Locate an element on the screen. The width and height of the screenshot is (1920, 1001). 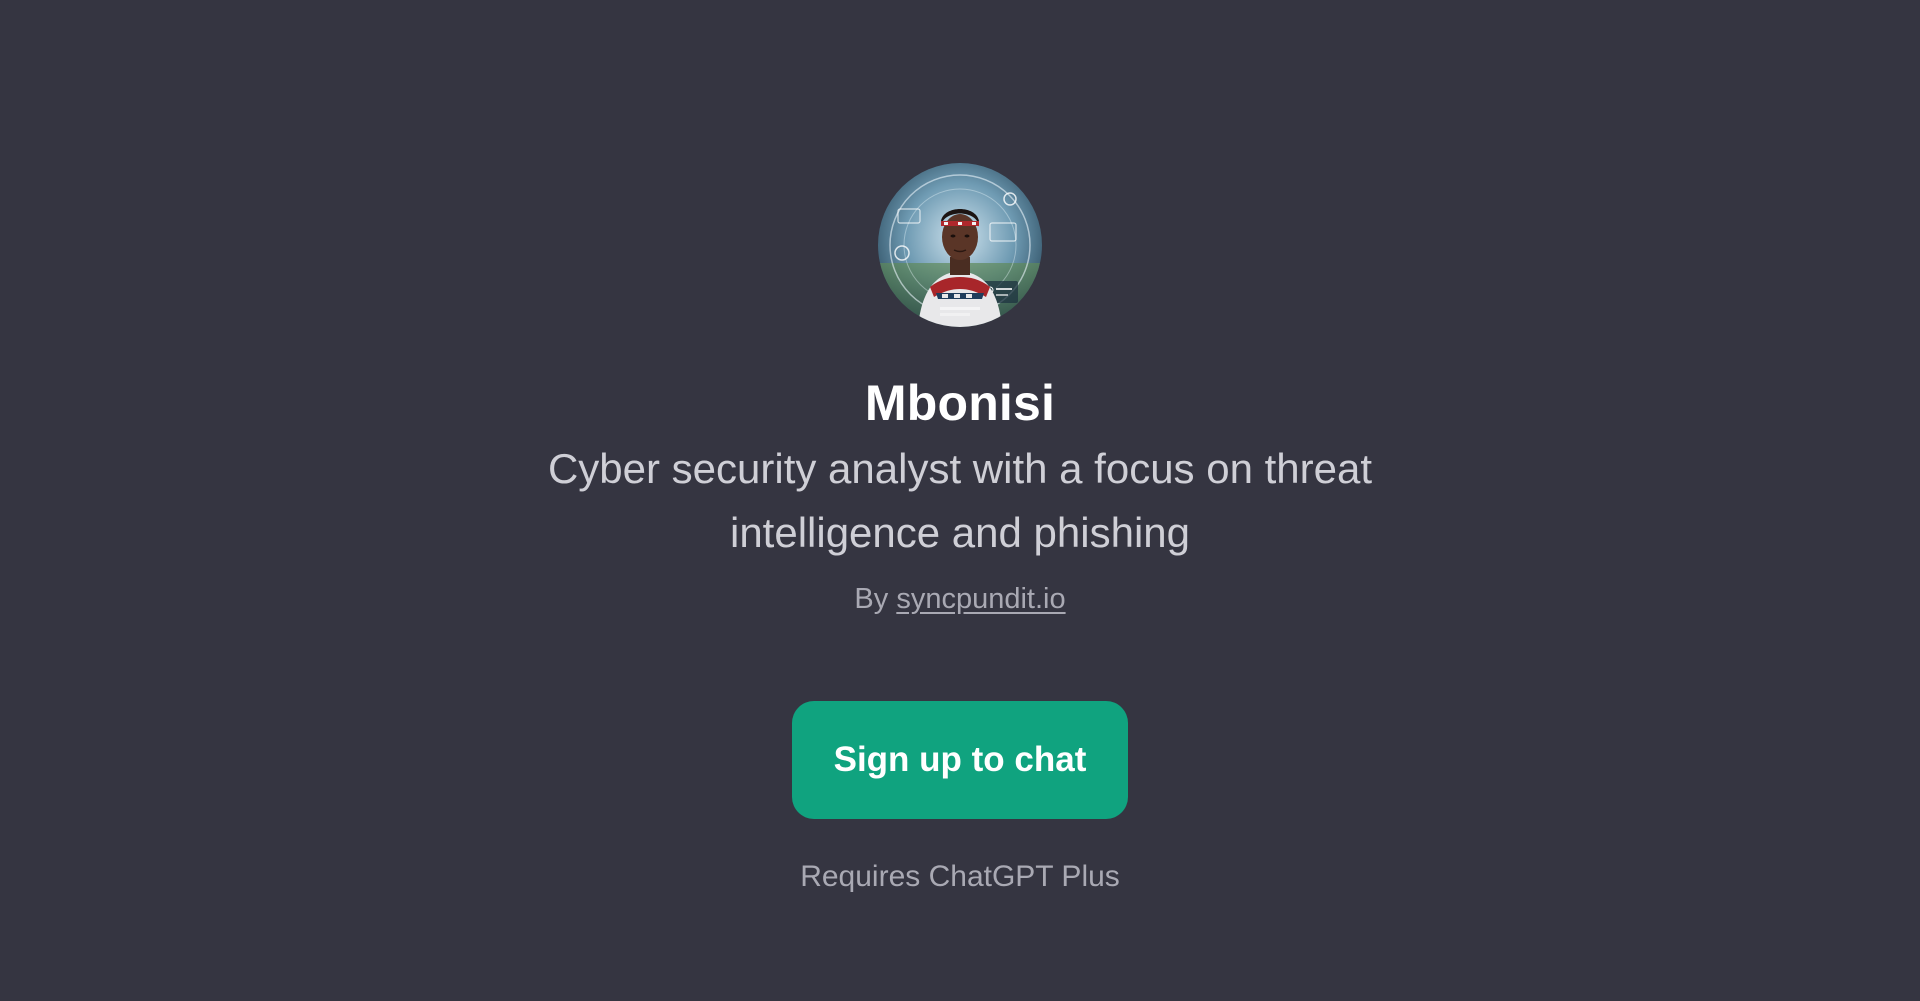
byline-prefix: By is located at coordinates (871, 599).